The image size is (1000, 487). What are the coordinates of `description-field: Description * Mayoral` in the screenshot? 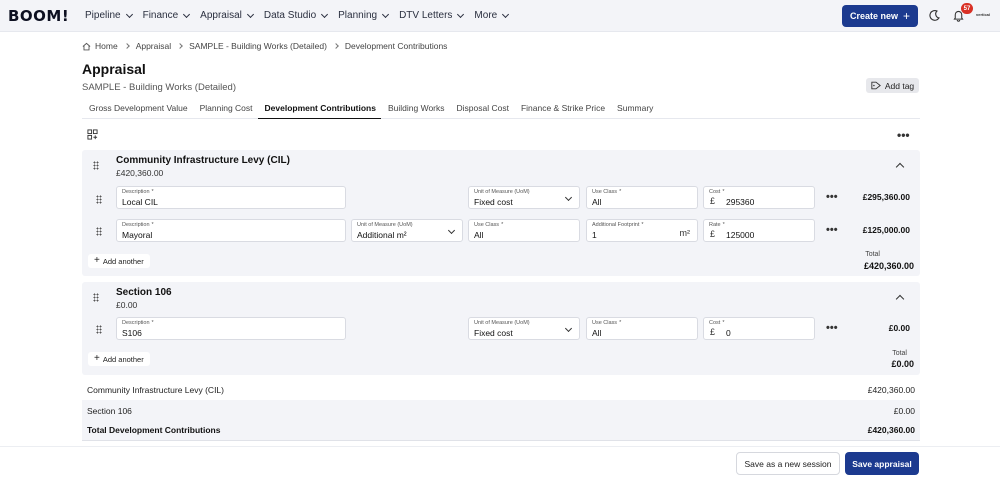 It's located at (231, 230).